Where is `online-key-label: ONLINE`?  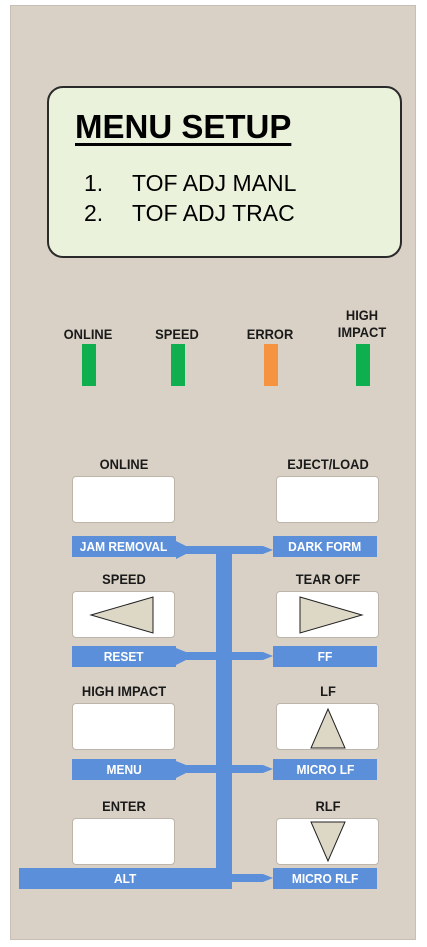
online-key-label: ONLINE is located at coordinates (124, 464).